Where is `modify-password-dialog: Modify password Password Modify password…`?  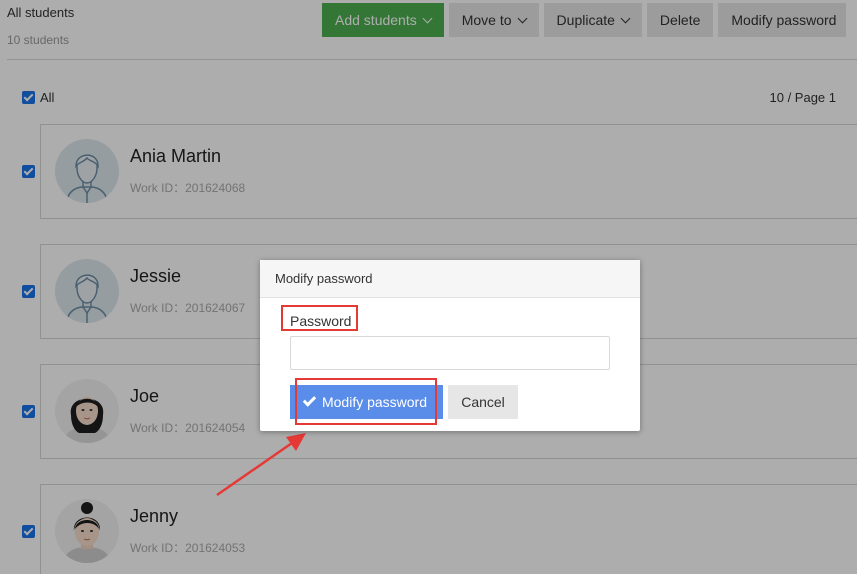 modify-password-dialog: Modify password Password Modify password… is located at coordinates (450, 345).